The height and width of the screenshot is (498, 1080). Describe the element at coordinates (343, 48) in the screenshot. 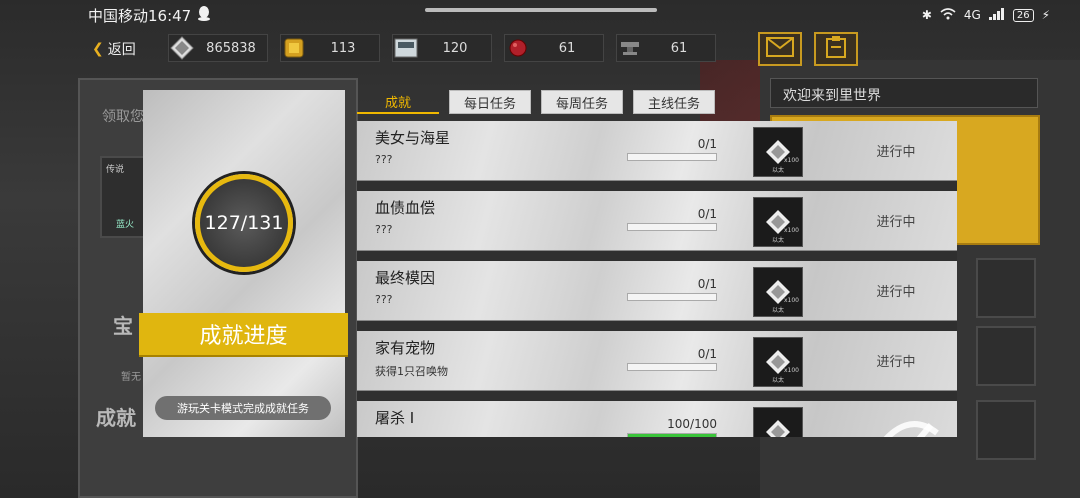

I see `resource-value: 113` at that location.